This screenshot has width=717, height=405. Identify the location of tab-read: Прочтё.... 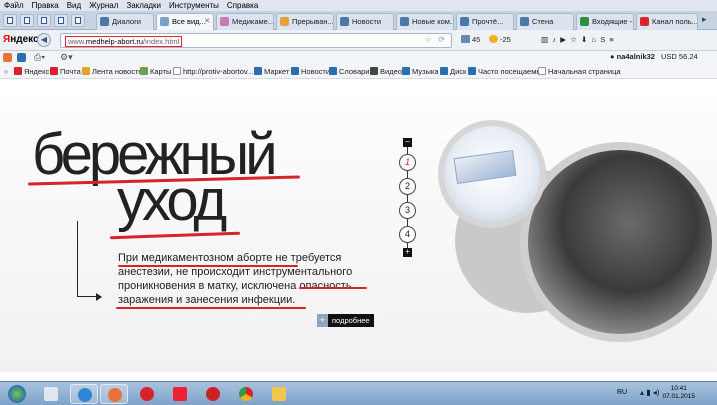
(485, 21).